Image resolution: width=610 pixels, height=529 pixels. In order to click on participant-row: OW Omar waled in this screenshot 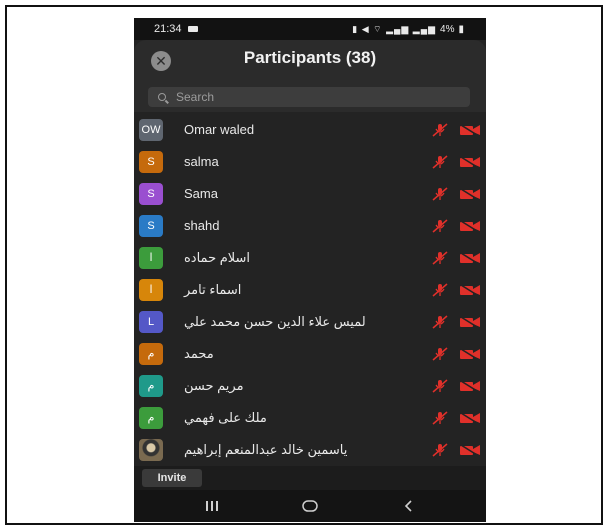, I will do `click(310, 130)`.